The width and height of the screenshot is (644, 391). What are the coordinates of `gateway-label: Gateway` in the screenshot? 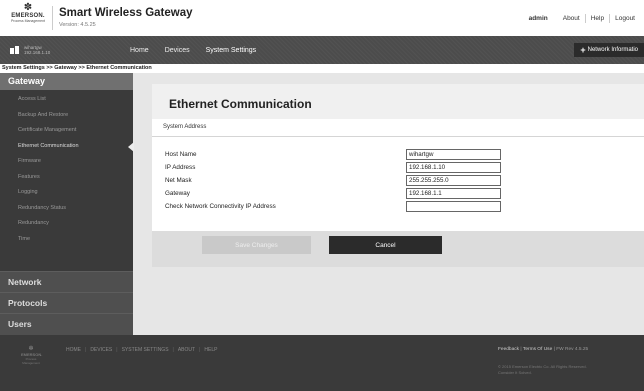 It's located at (177, 193).